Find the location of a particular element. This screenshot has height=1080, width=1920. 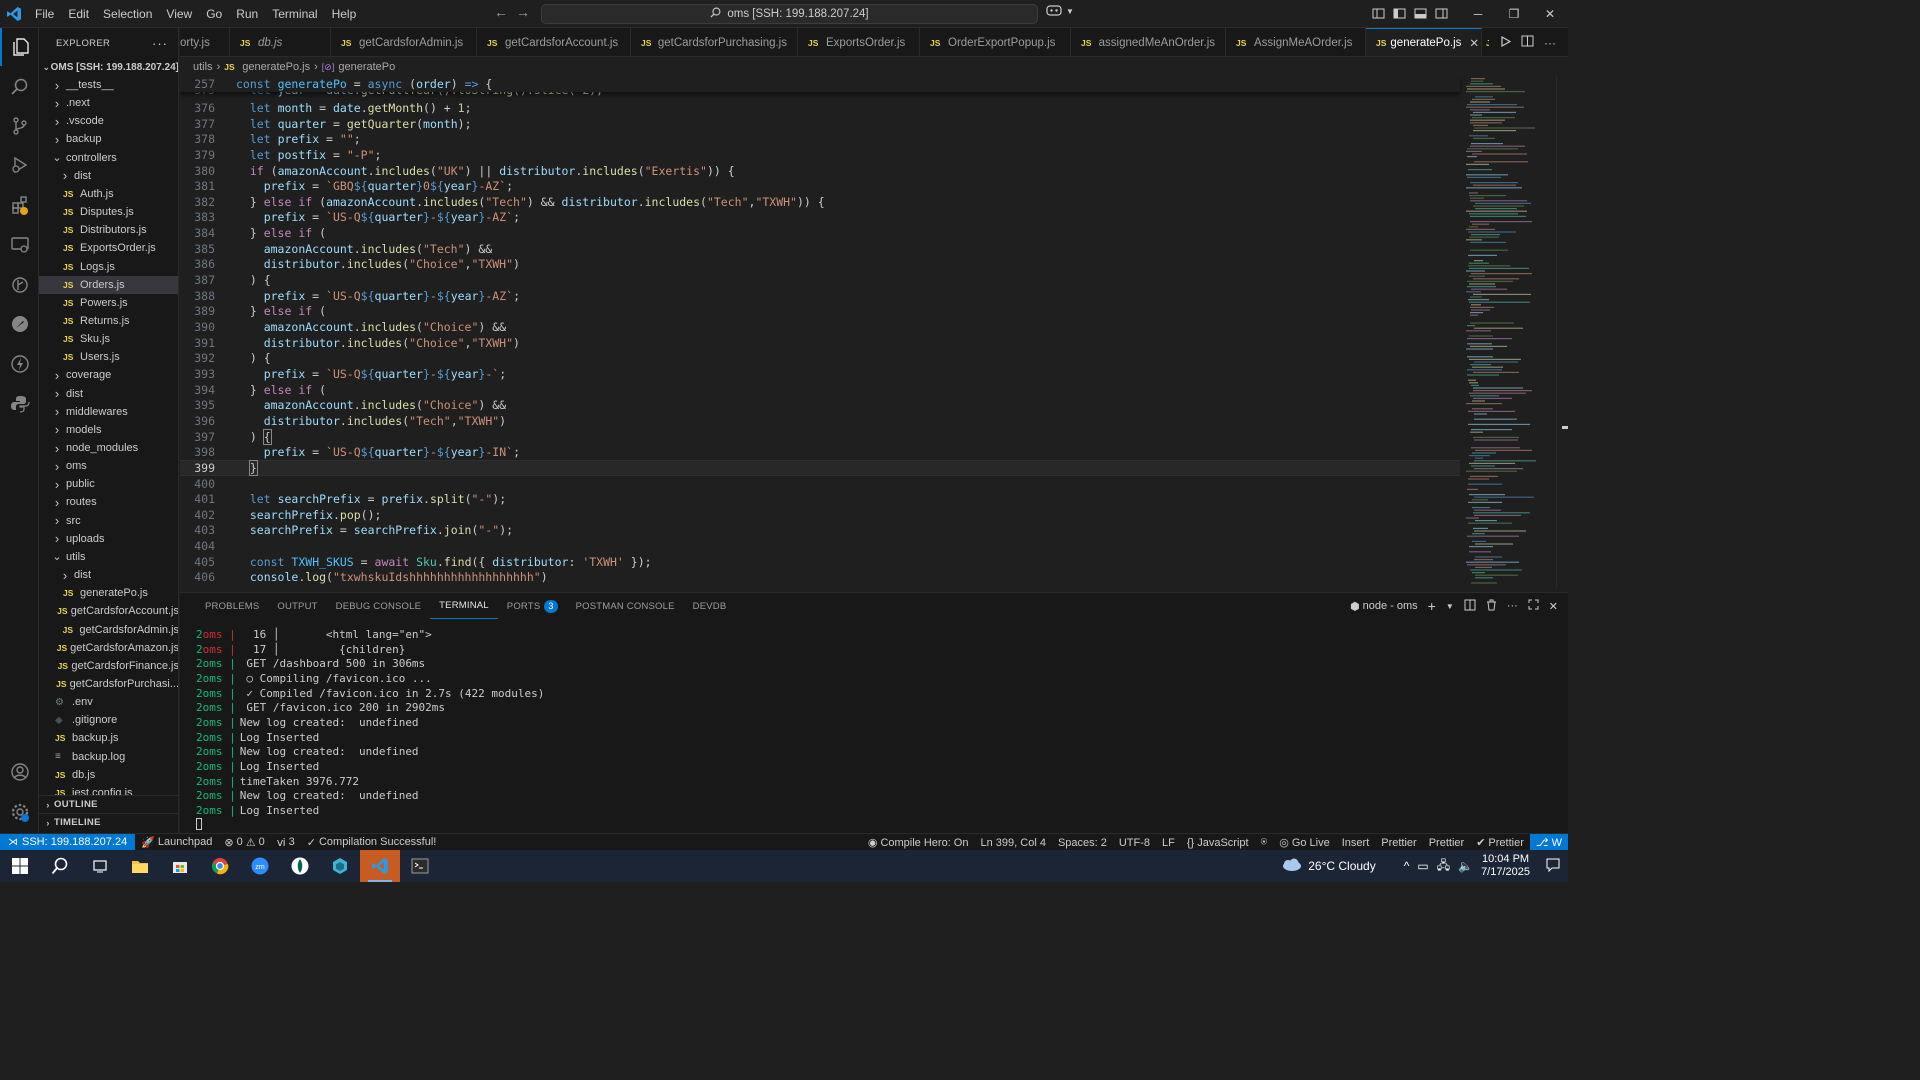

code-line: 377 let quarter = getQuarter(month); is located at coordinates (820, 124).